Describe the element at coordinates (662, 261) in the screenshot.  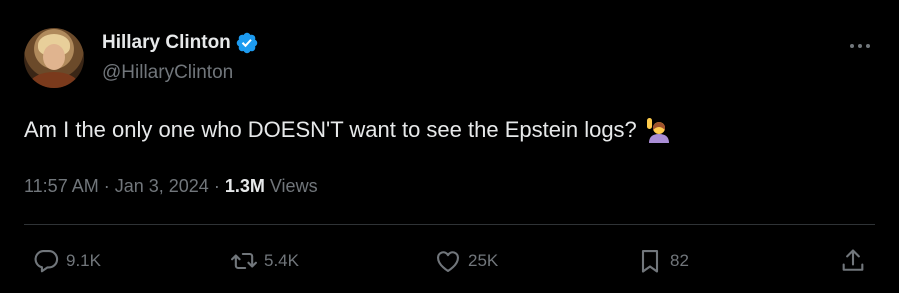
I see `bookmark-button: 82` at that location.